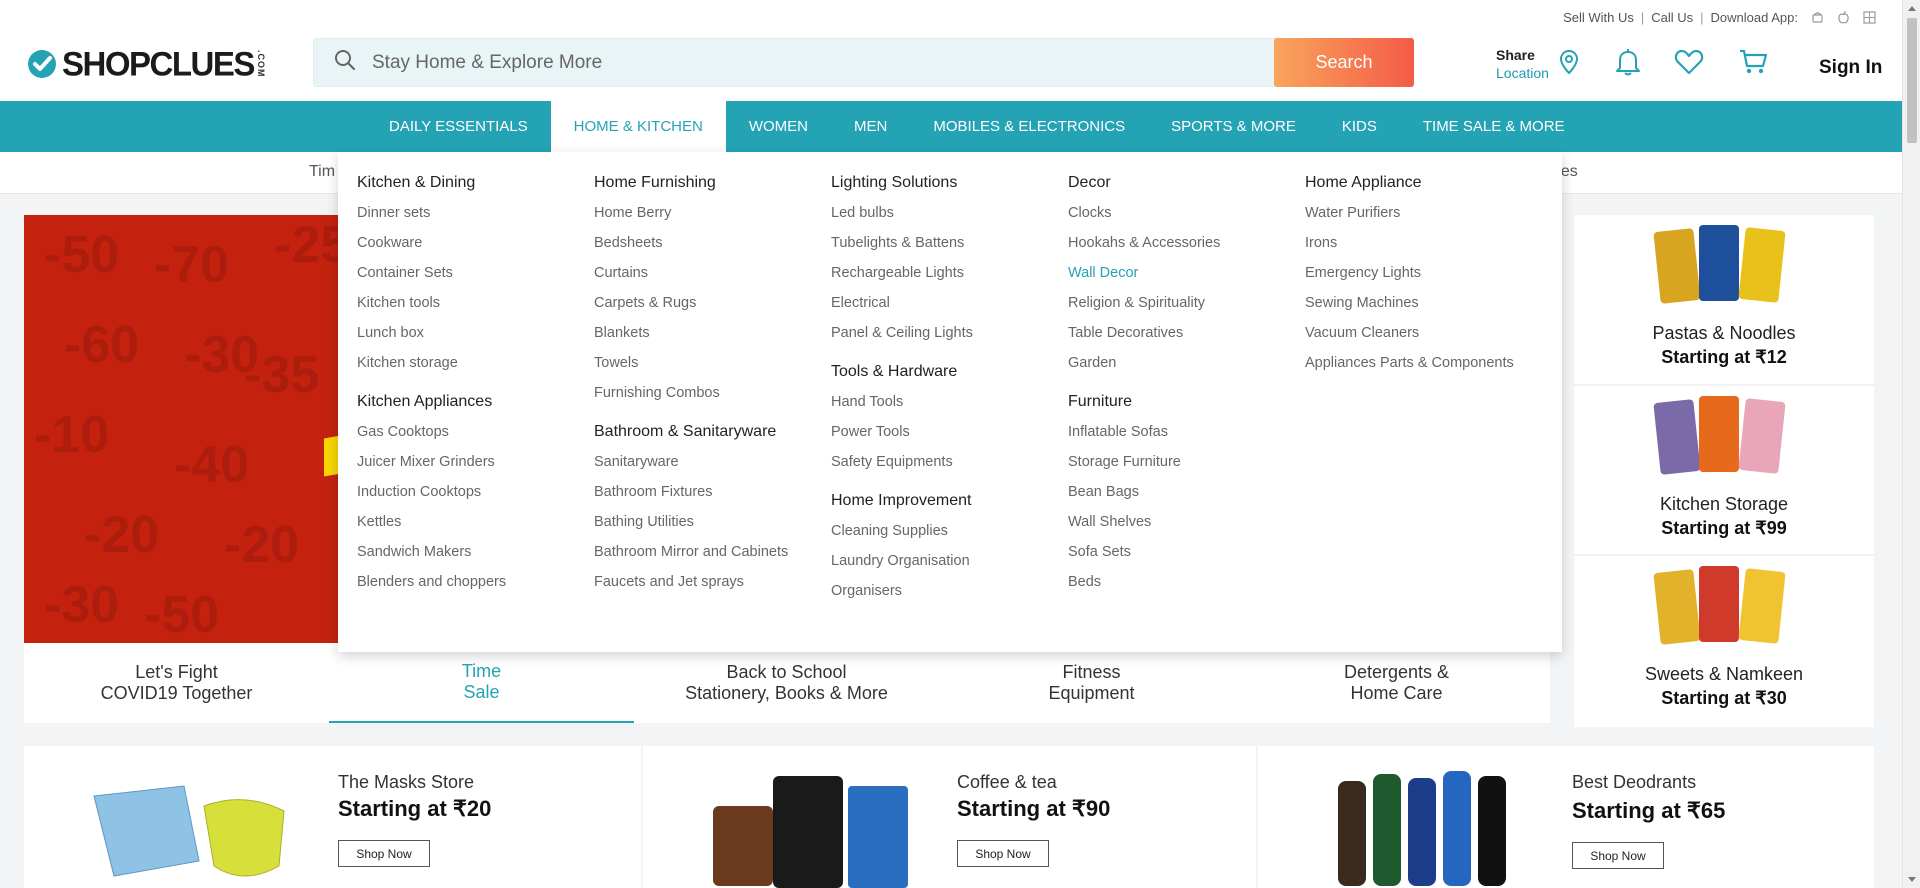 The image size is (1920, 888). What do you see at coordinates (949, 243) in the screenshot?
I see `mega-menu-item-tubelights-and-battens: Tubelights & Battens` at bounding box center [949, 243].